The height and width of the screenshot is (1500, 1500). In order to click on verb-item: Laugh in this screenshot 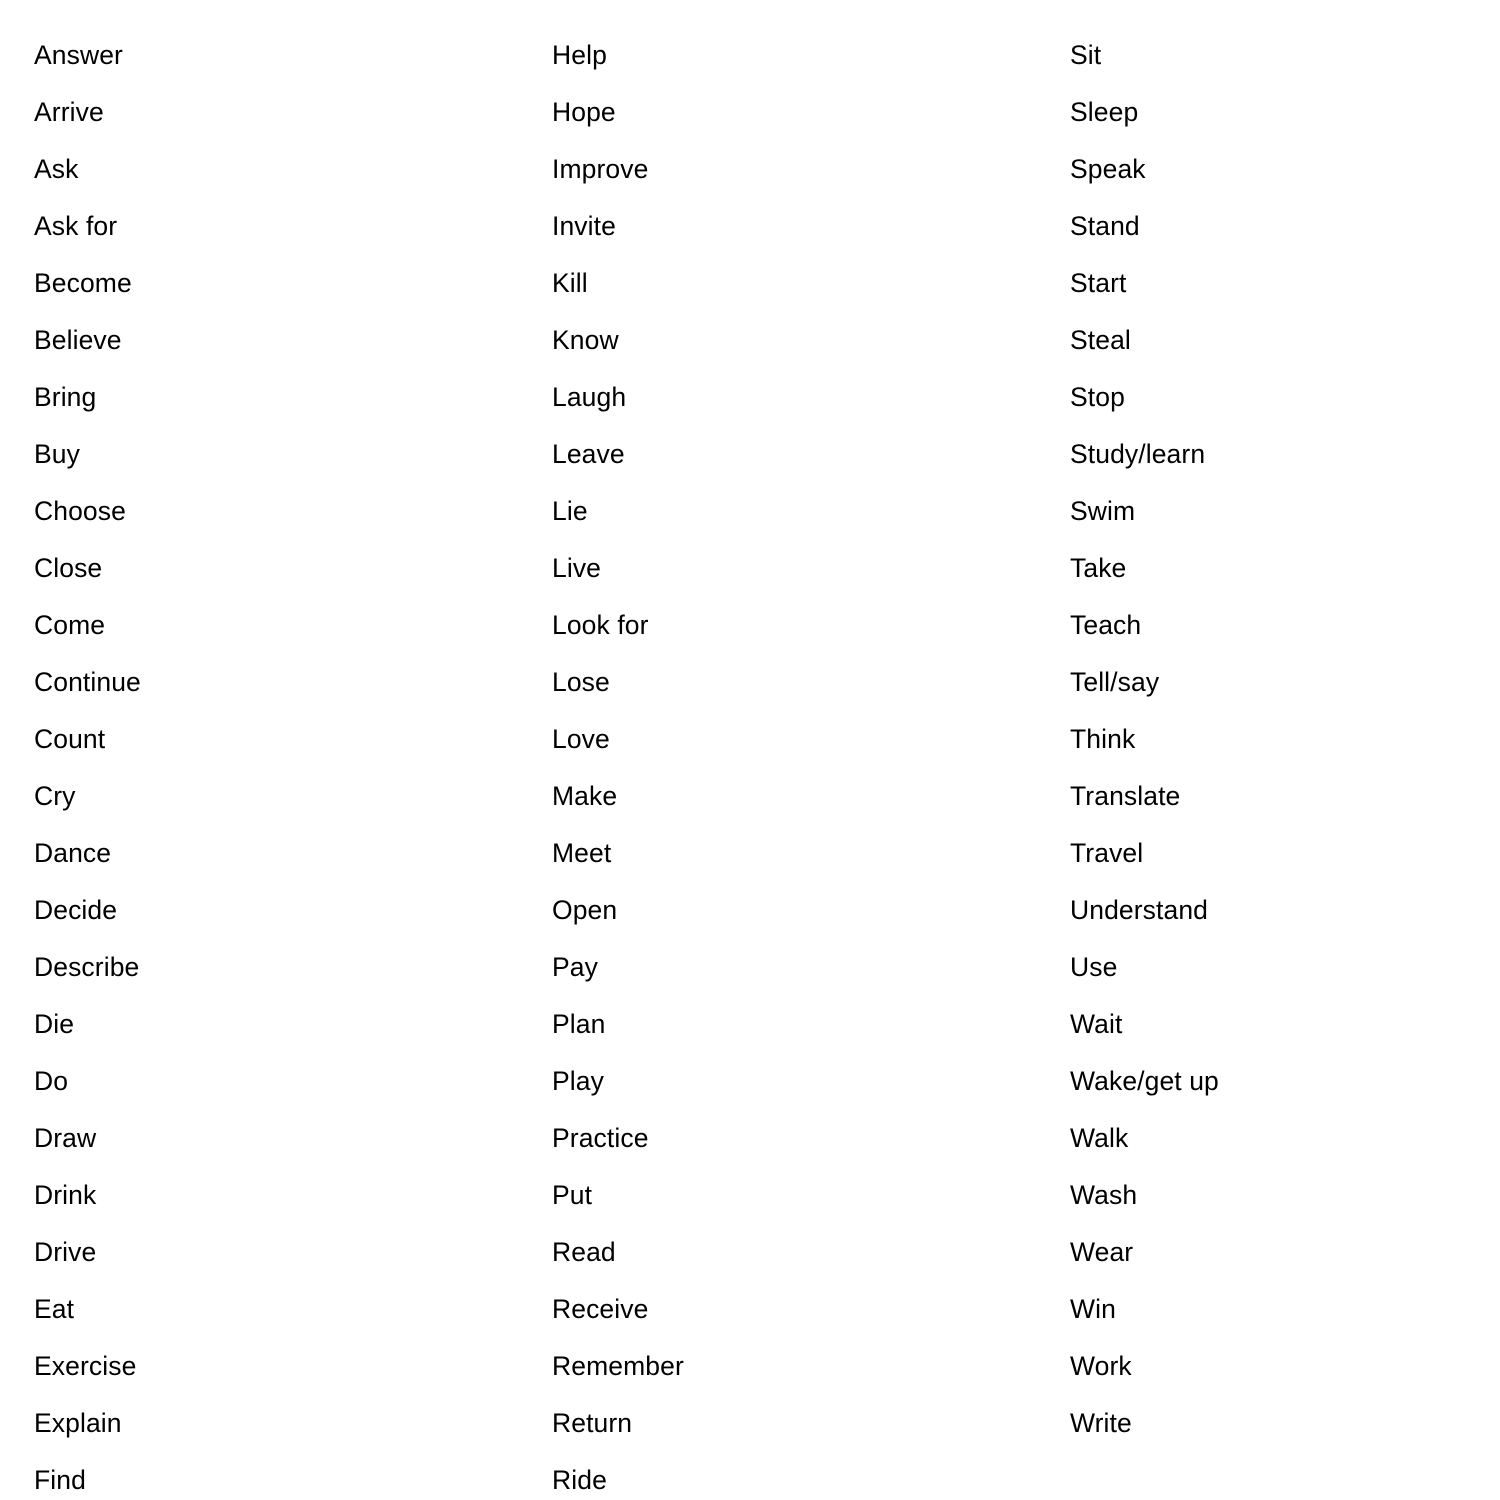, I will do `click(589, 397)`.